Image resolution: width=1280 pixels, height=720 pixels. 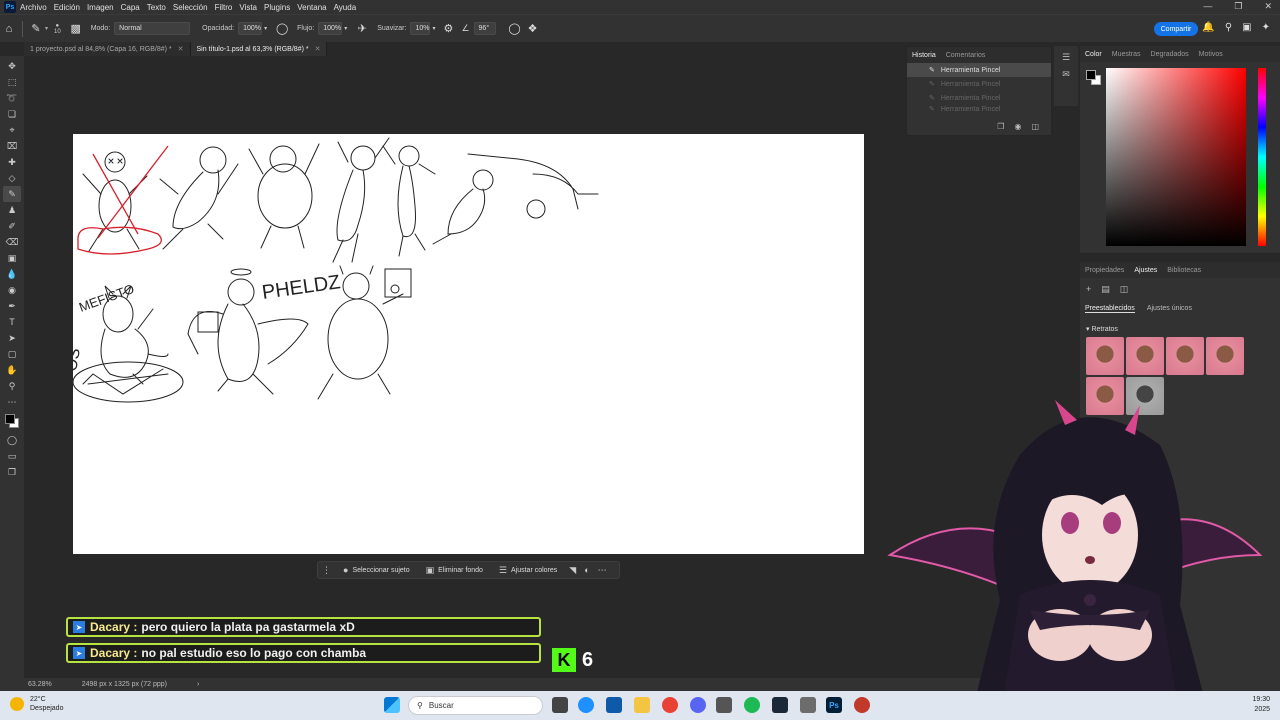 I want to click on menu-edicion: Edición, so click(x=67, y=7).